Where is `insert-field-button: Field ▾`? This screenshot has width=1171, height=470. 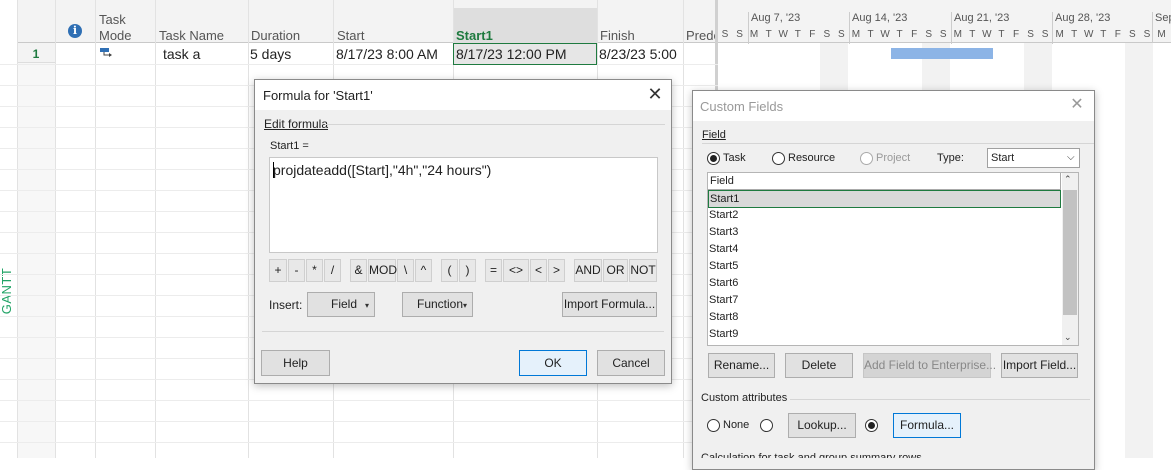
insert-field-button: Field ▾ is located at coordinates (341, 304).